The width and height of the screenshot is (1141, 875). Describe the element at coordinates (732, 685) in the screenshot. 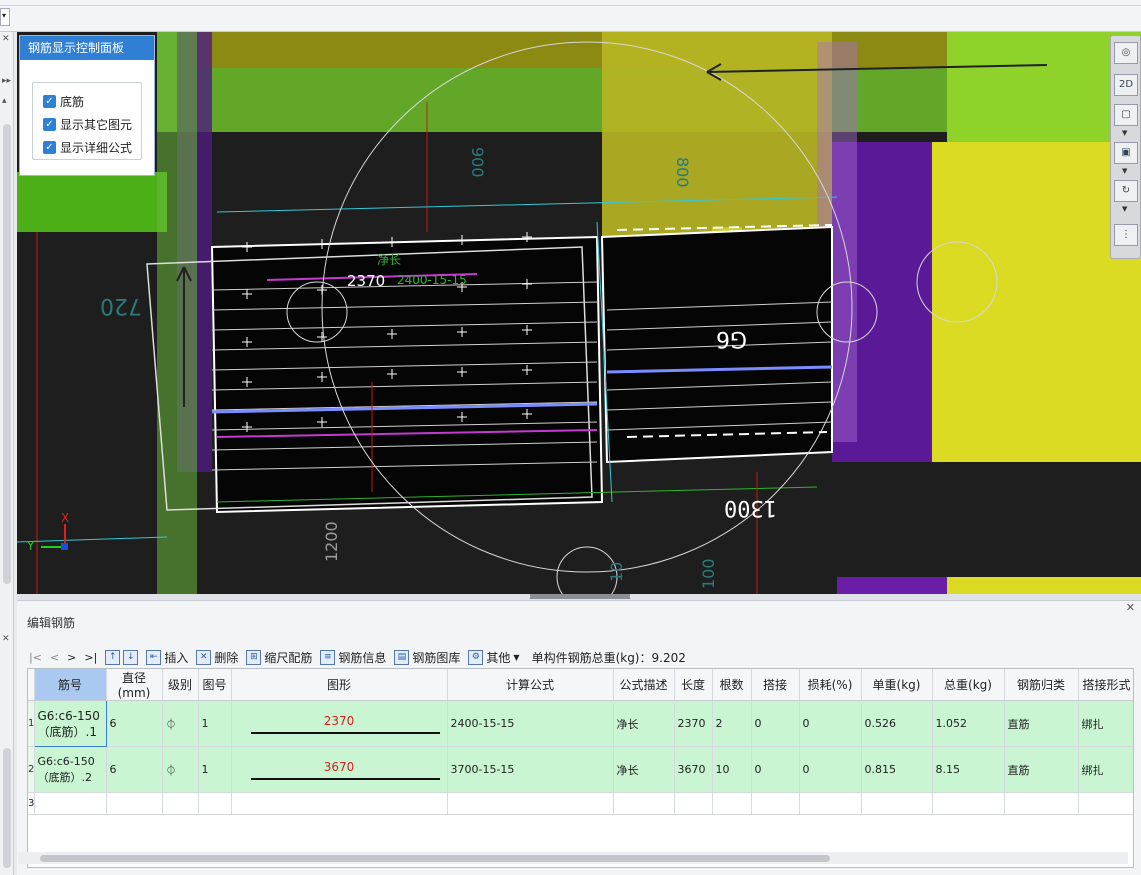

I see `header-count: 根数` at that location.